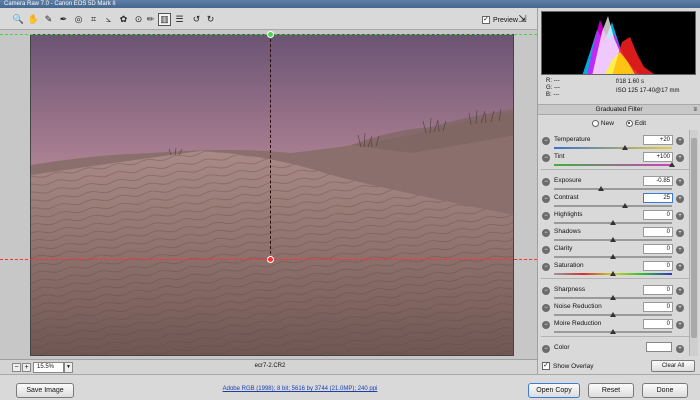 The height and width of the screenshot is (400, 700). What do you see at coordinates (680, 216) in the screenshot?
I see `highlights-plus-icon: +` at bounding box center [680, 216].